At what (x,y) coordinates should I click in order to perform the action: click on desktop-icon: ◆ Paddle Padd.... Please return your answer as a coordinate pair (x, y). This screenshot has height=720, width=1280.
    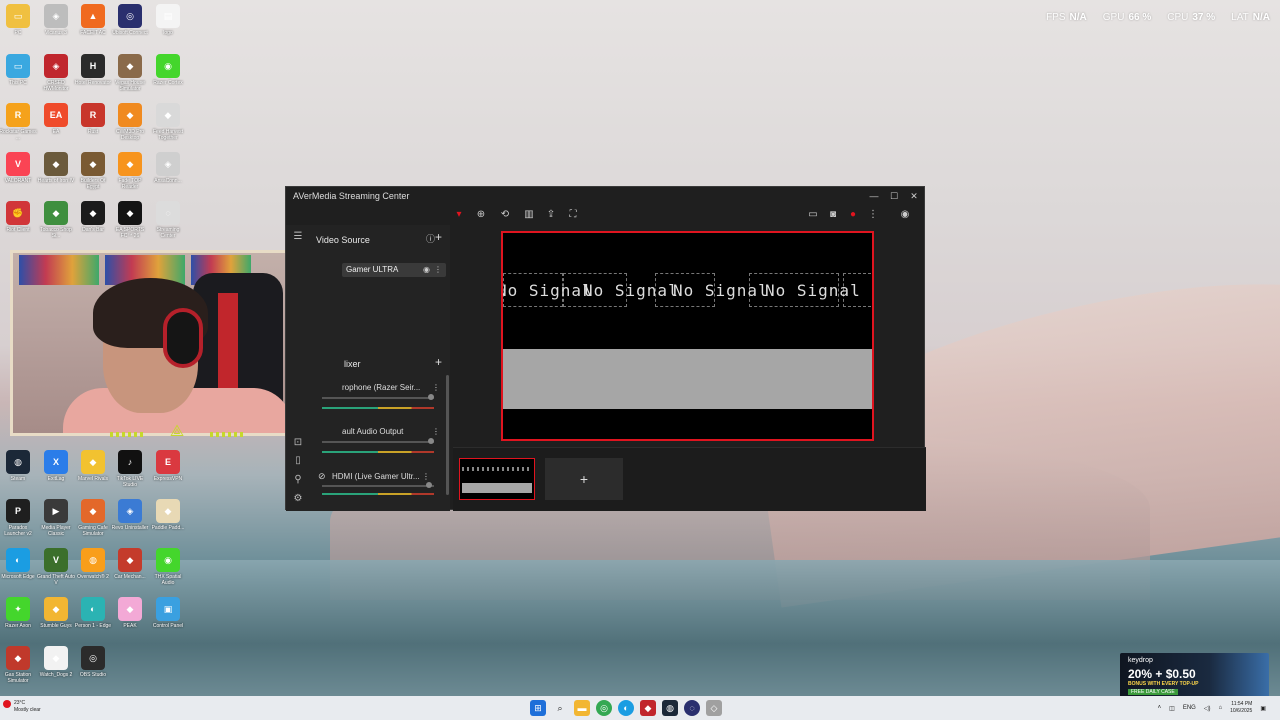
    Looking at the image, I should click on (168, 515).